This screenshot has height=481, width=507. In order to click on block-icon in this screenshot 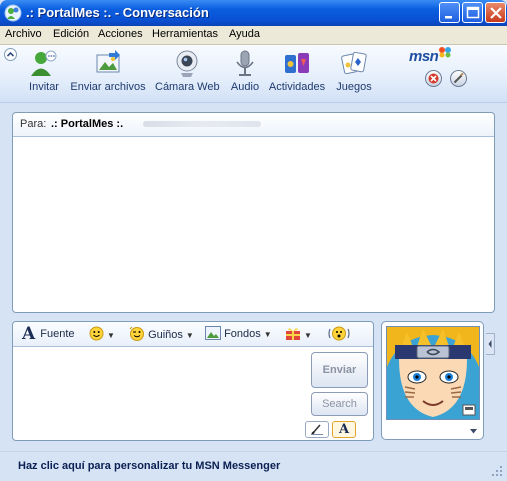, I will do `click(433, 78)`.